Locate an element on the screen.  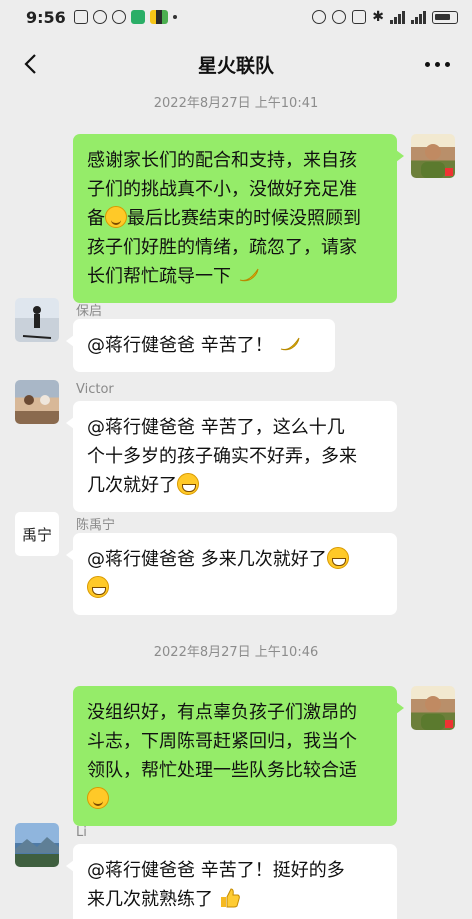
thumbs-up-emoji-icon is located at coordinates (230, 898).